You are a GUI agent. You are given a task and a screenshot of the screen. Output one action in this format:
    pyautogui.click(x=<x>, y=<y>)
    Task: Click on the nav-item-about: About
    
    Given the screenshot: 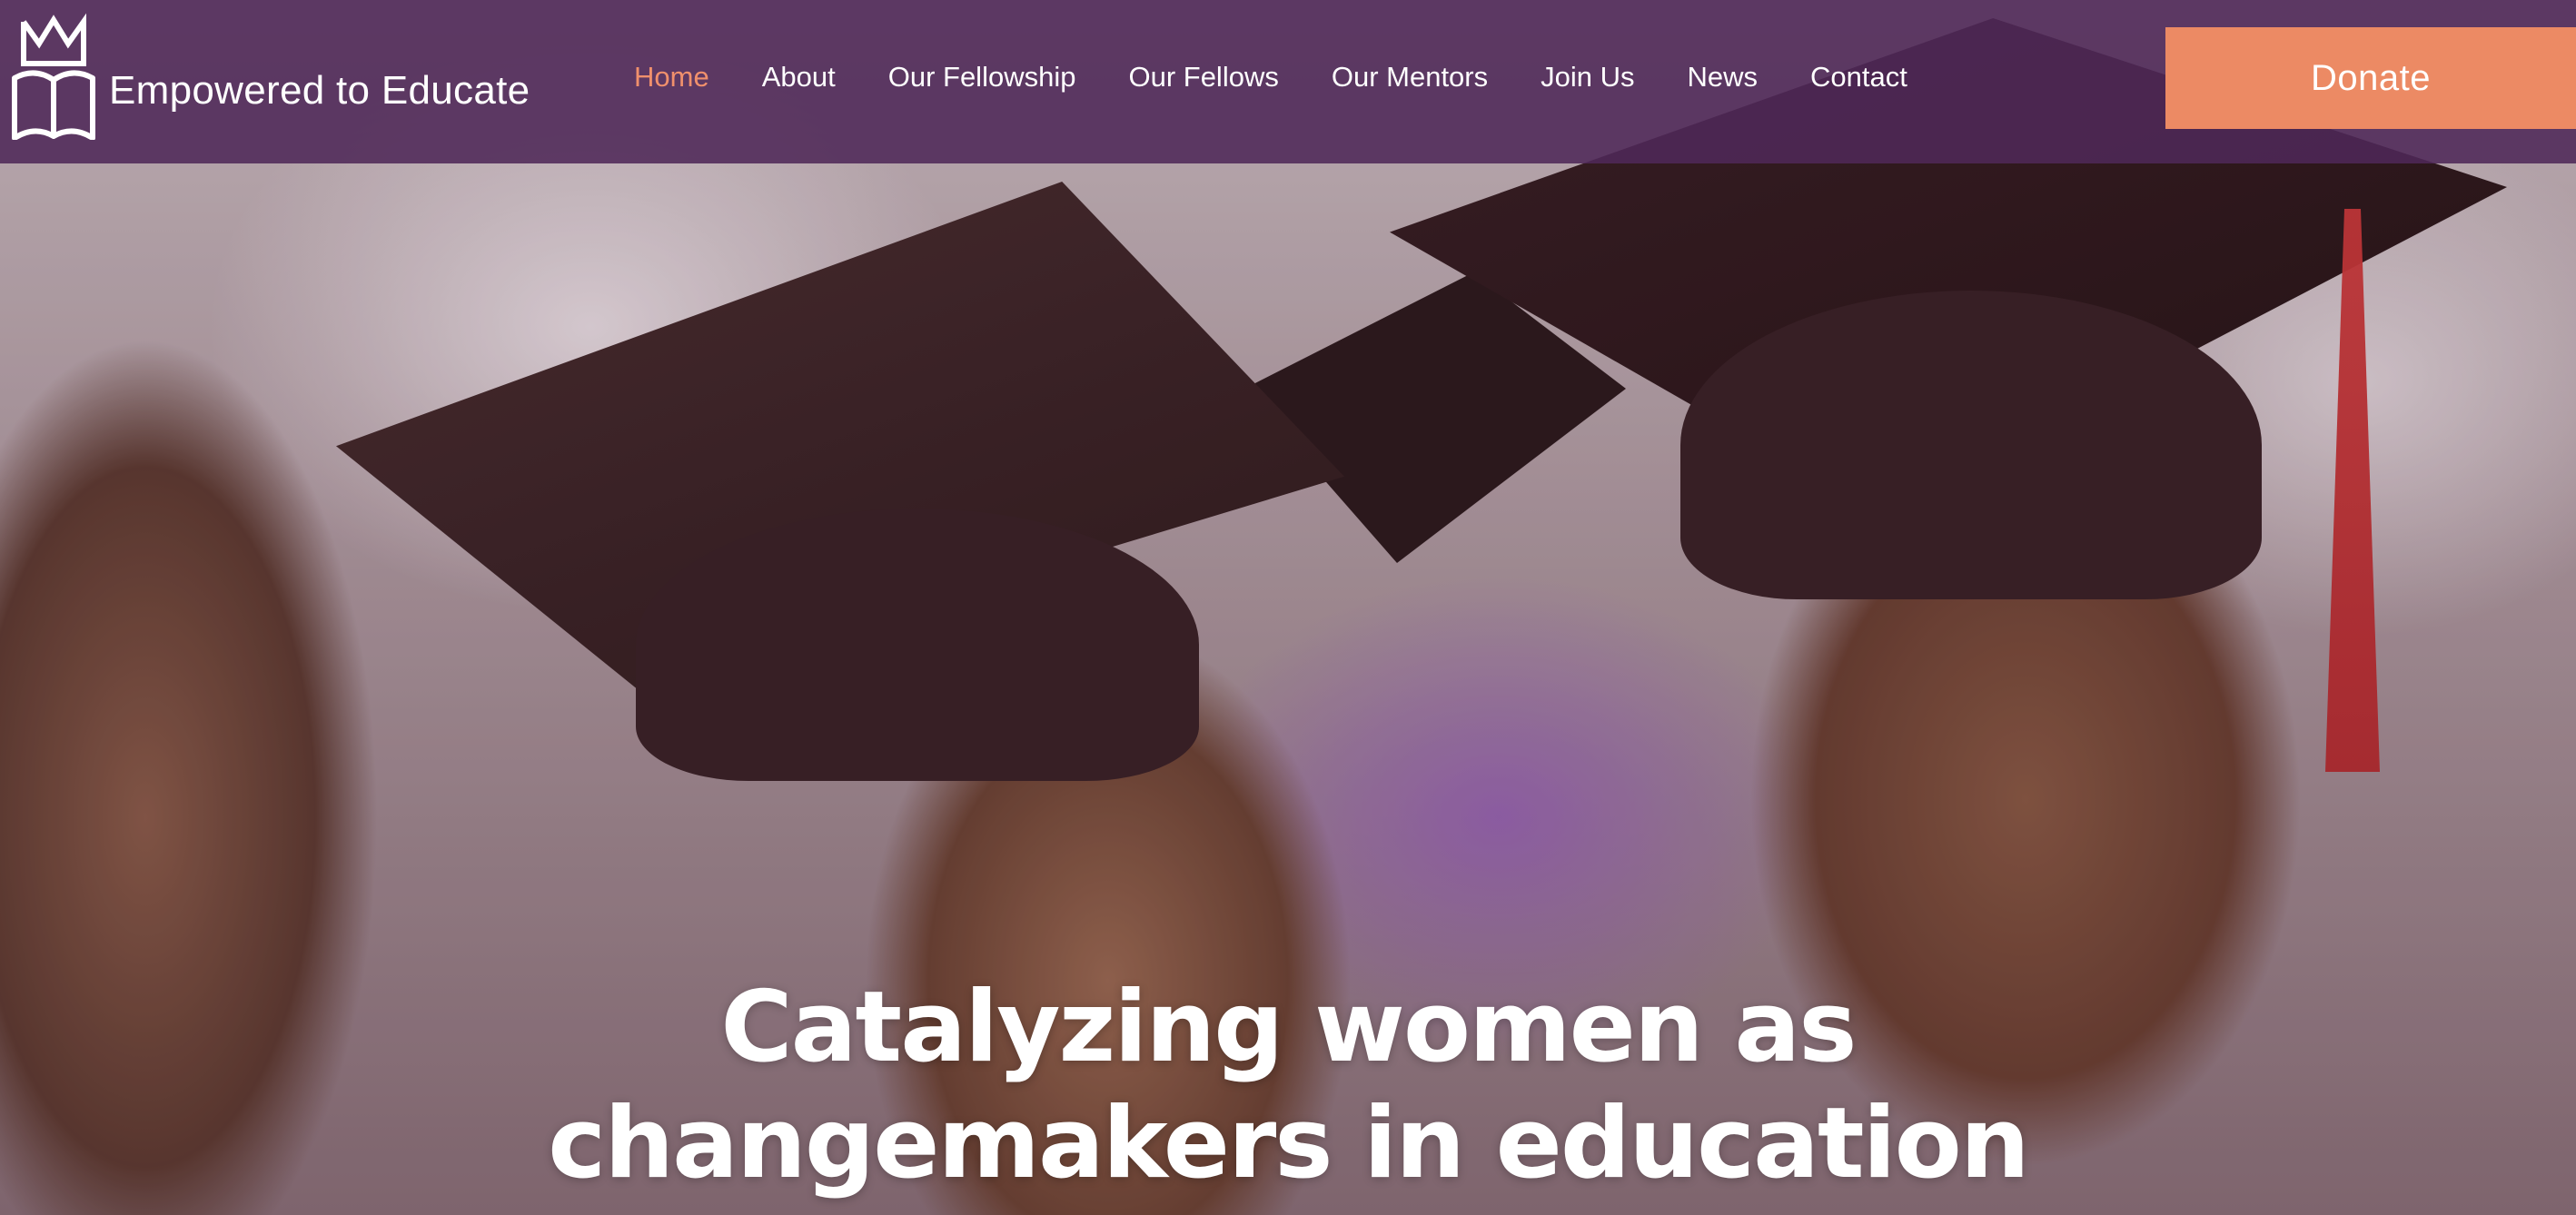 What is the action you would take?
    pyautogui.click(x=799, y=77)
    